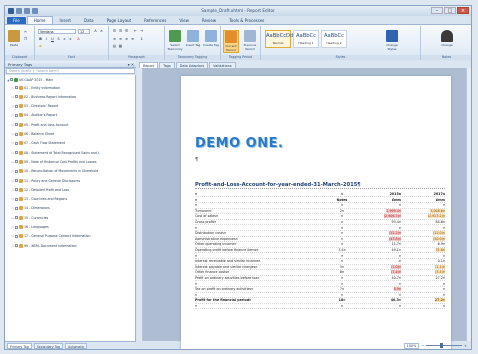 The width and height of the screenshot is (478, 354). Describe the element at coordinates (89, 20) in the screenshot. I see `ribbon-tab-data: Data` at that location.